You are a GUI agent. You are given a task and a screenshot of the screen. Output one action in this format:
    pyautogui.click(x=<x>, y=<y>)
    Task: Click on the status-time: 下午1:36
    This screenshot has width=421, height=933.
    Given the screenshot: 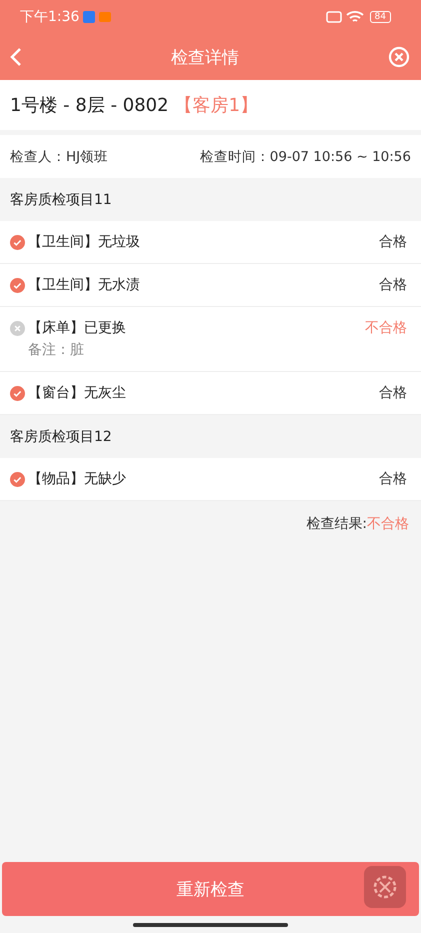 What is the action you would take?
    pyautogui.click(x=50, y=17)
    